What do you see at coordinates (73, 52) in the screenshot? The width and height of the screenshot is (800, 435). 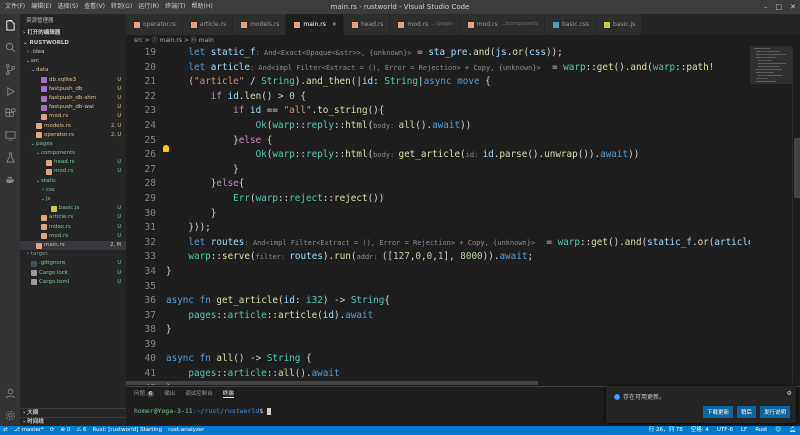 I see `tree-folder: › .idea` at bounding box center [73, 52].